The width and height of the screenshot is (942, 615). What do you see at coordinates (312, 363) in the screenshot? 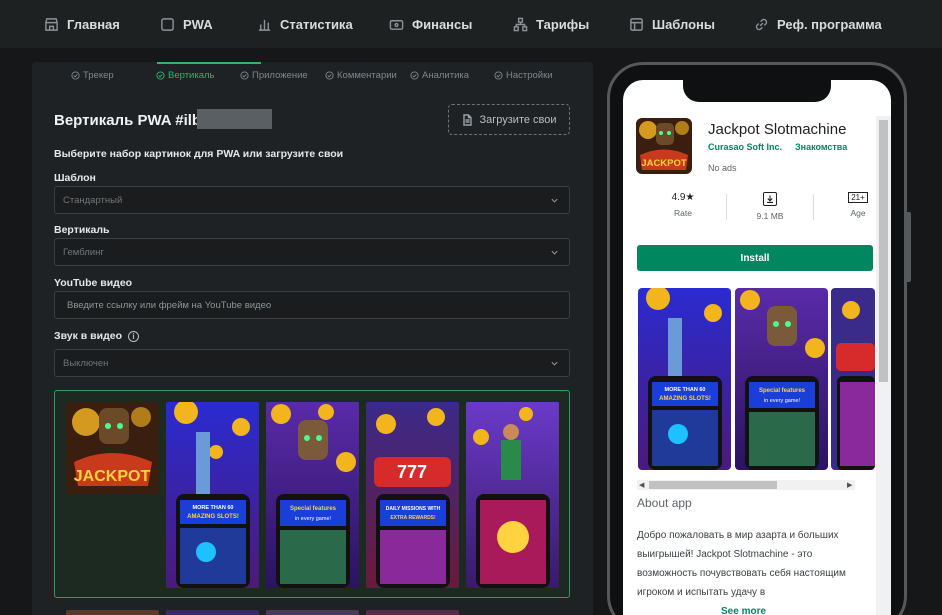
I see `sound-select: Выключен` at bounding box center [312, 363].